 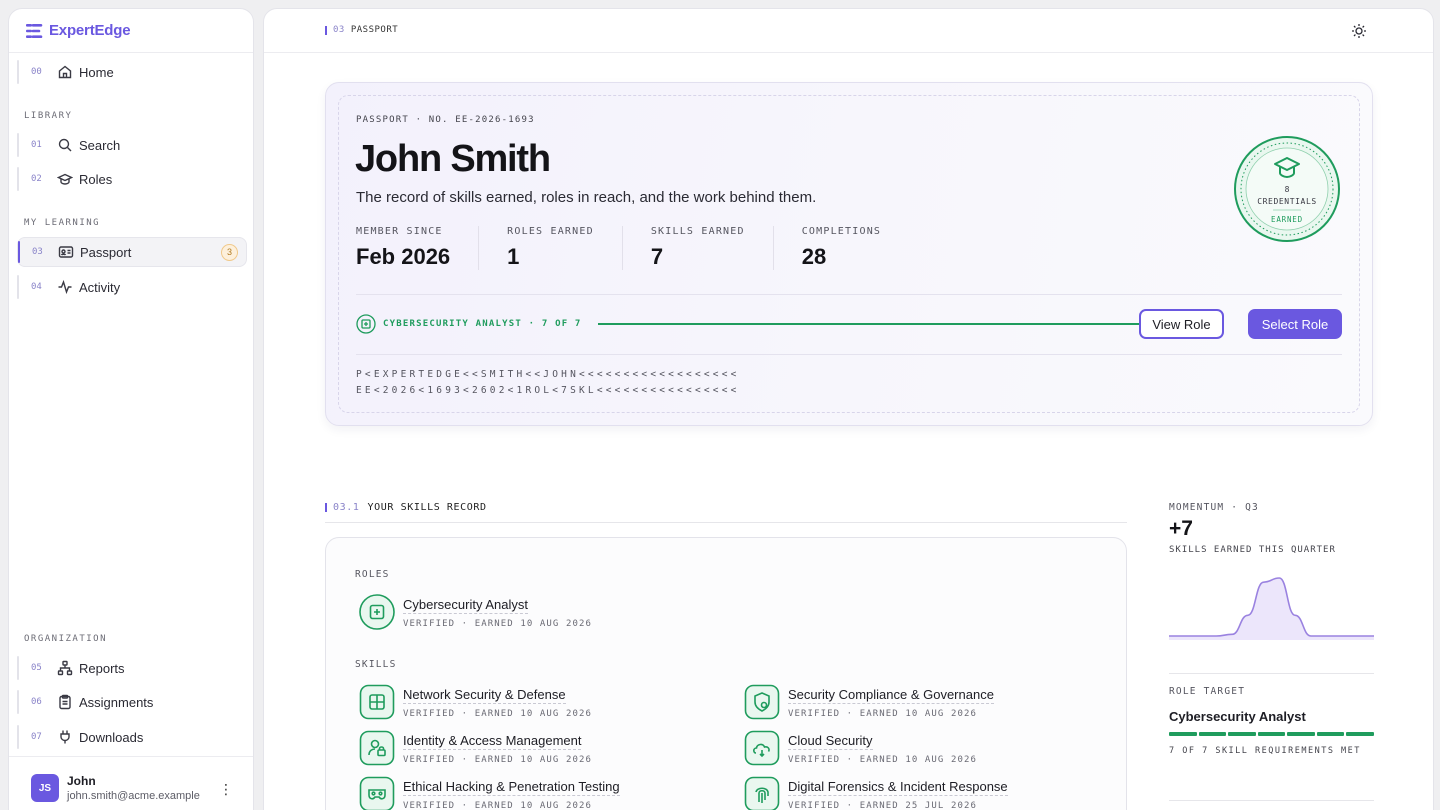 I want to click on stat-value: Feb 2026, so click(x=403, y=256).